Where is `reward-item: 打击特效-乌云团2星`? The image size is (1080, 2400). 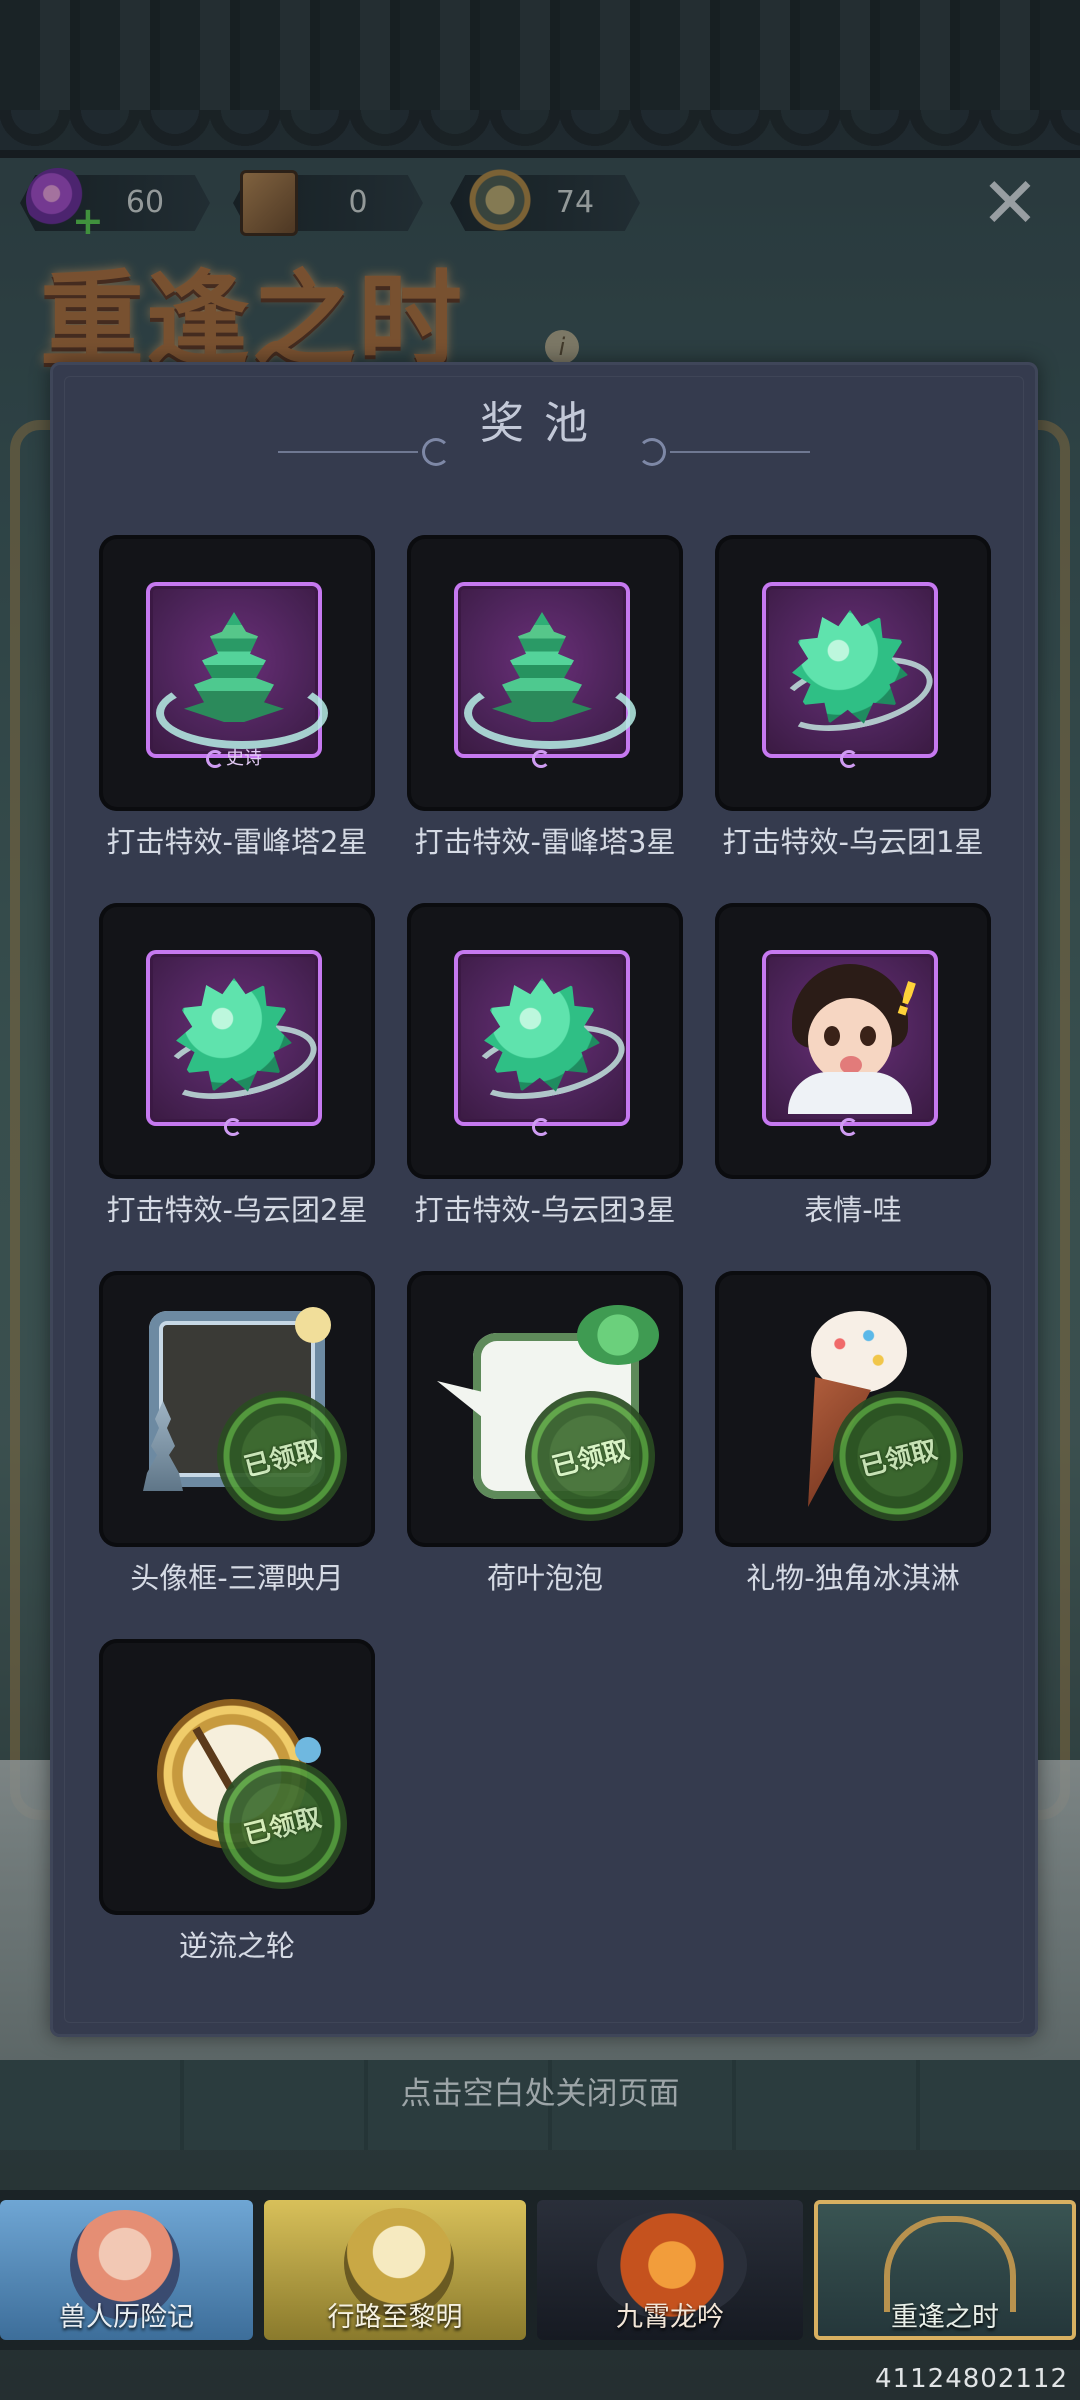
reward-item: 打击特效-乌云团2星 is located at coordinates (237, 1066).